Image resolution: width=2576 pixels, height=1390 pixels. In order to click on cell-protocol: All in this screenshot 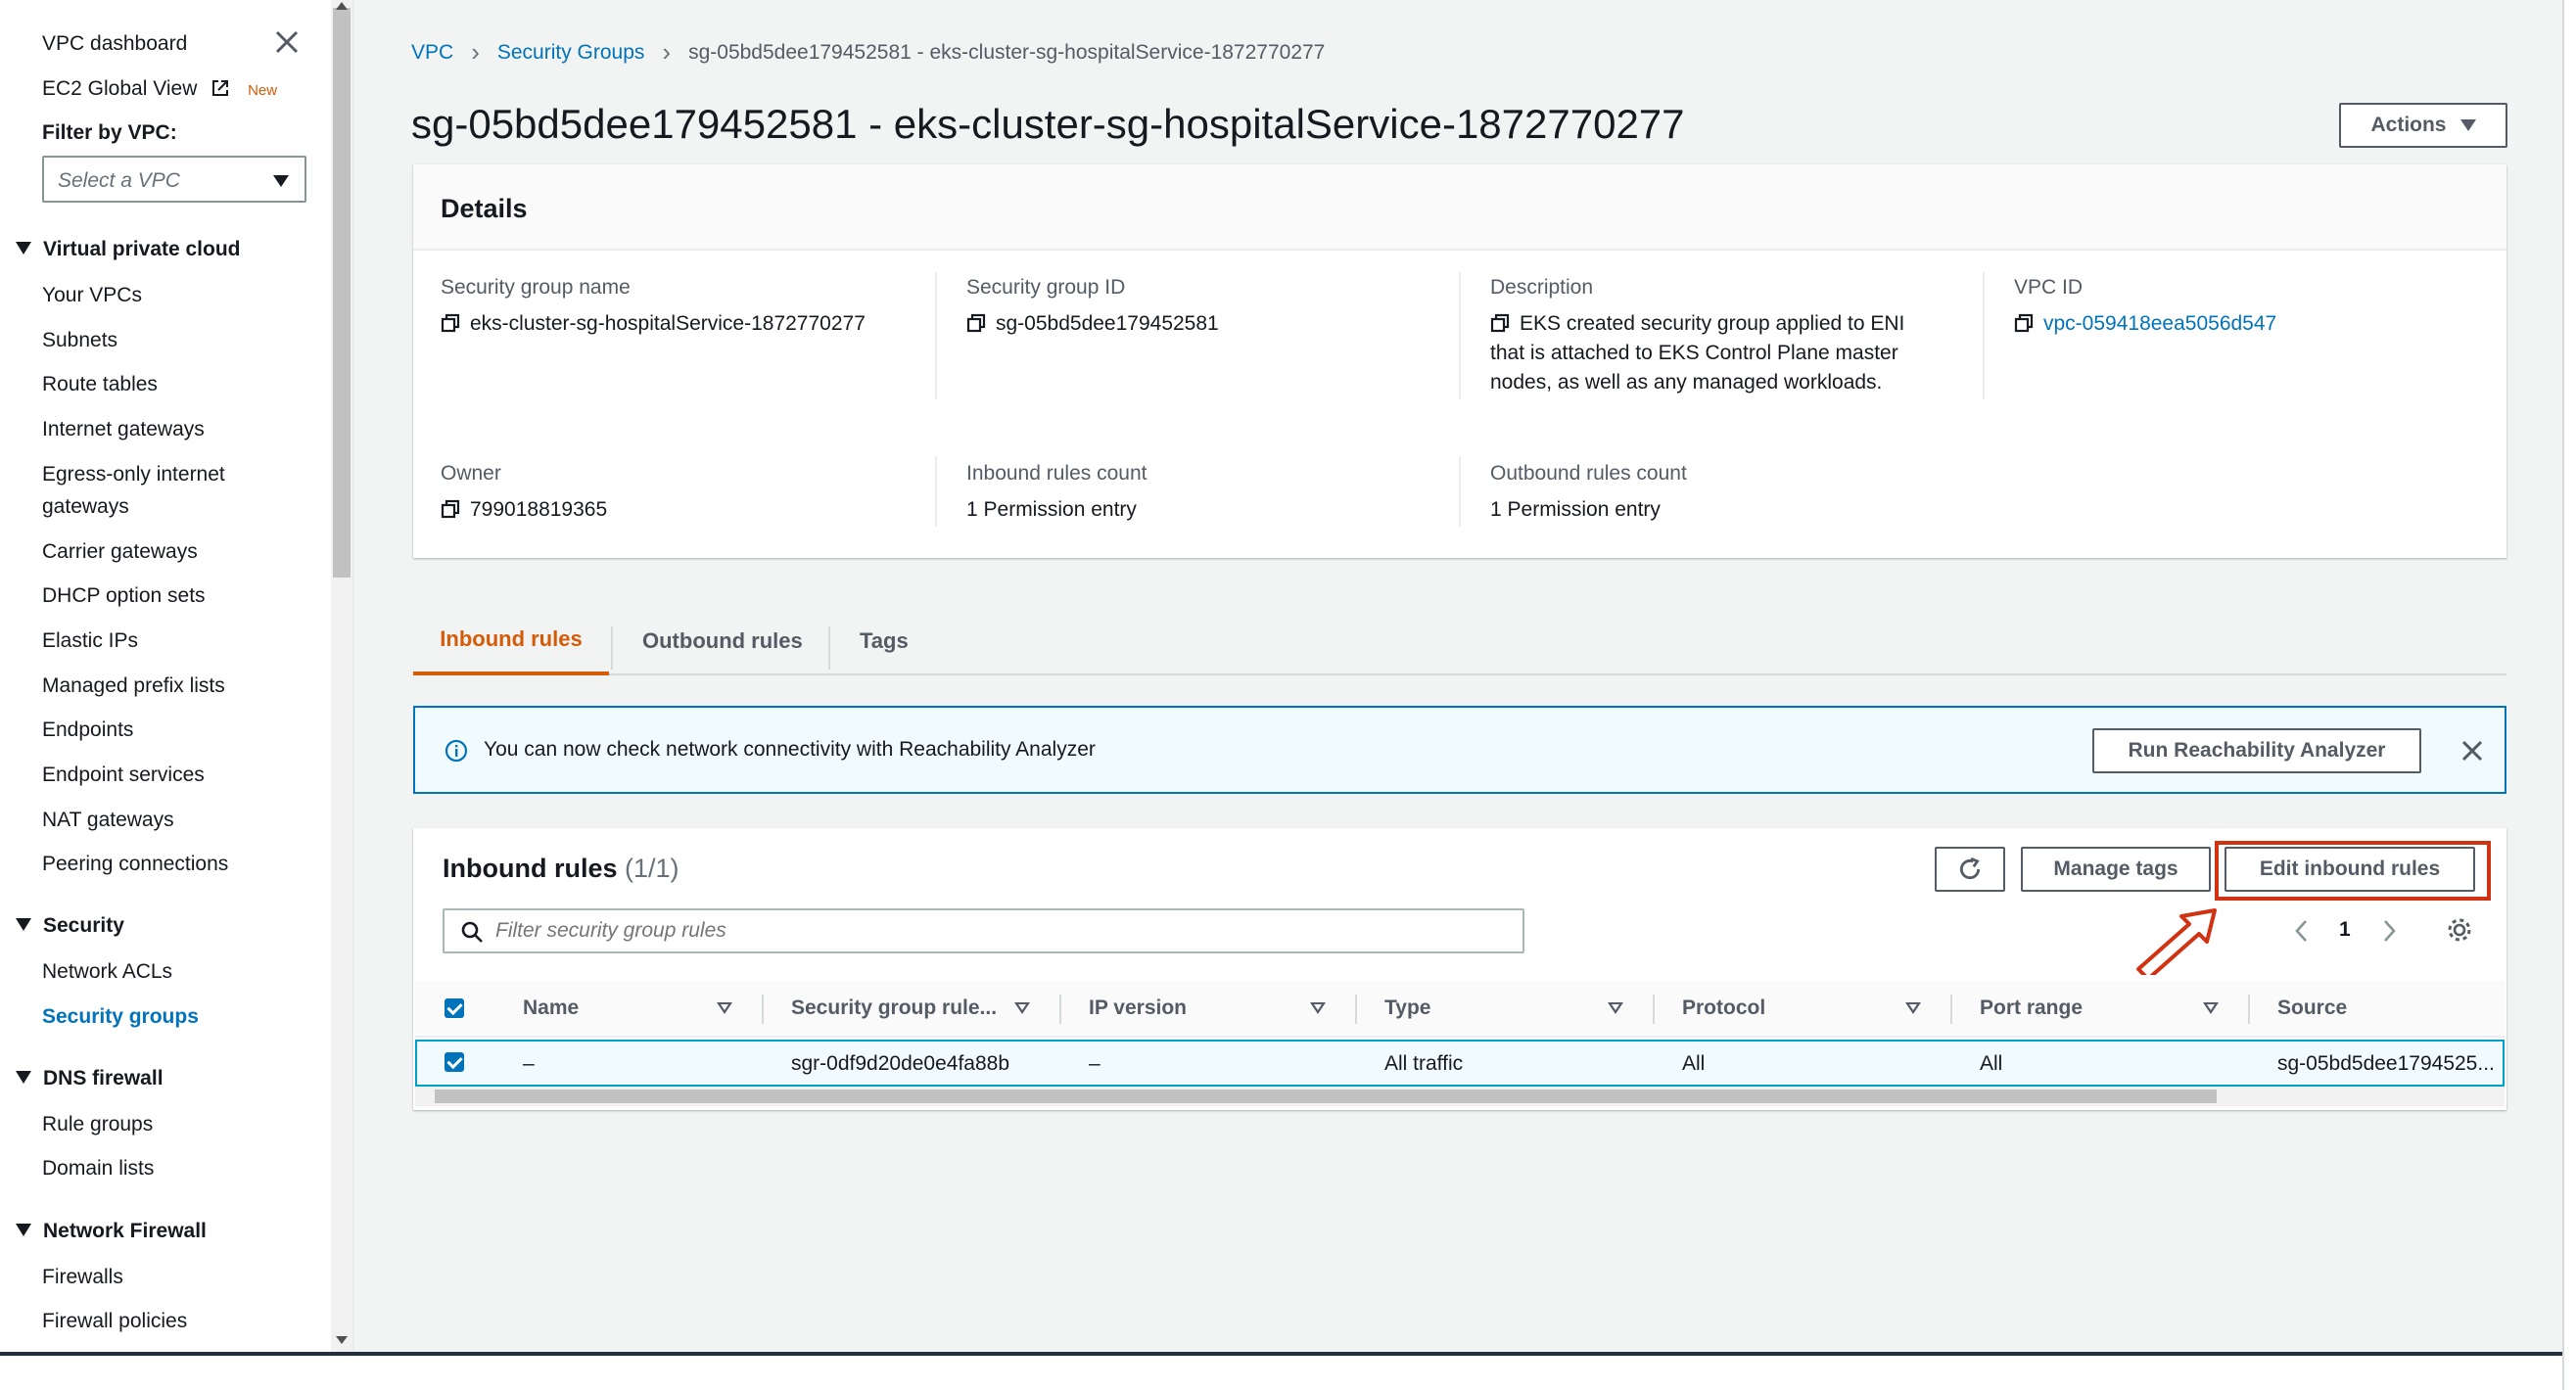, I will do `click(1694, 1063)`.